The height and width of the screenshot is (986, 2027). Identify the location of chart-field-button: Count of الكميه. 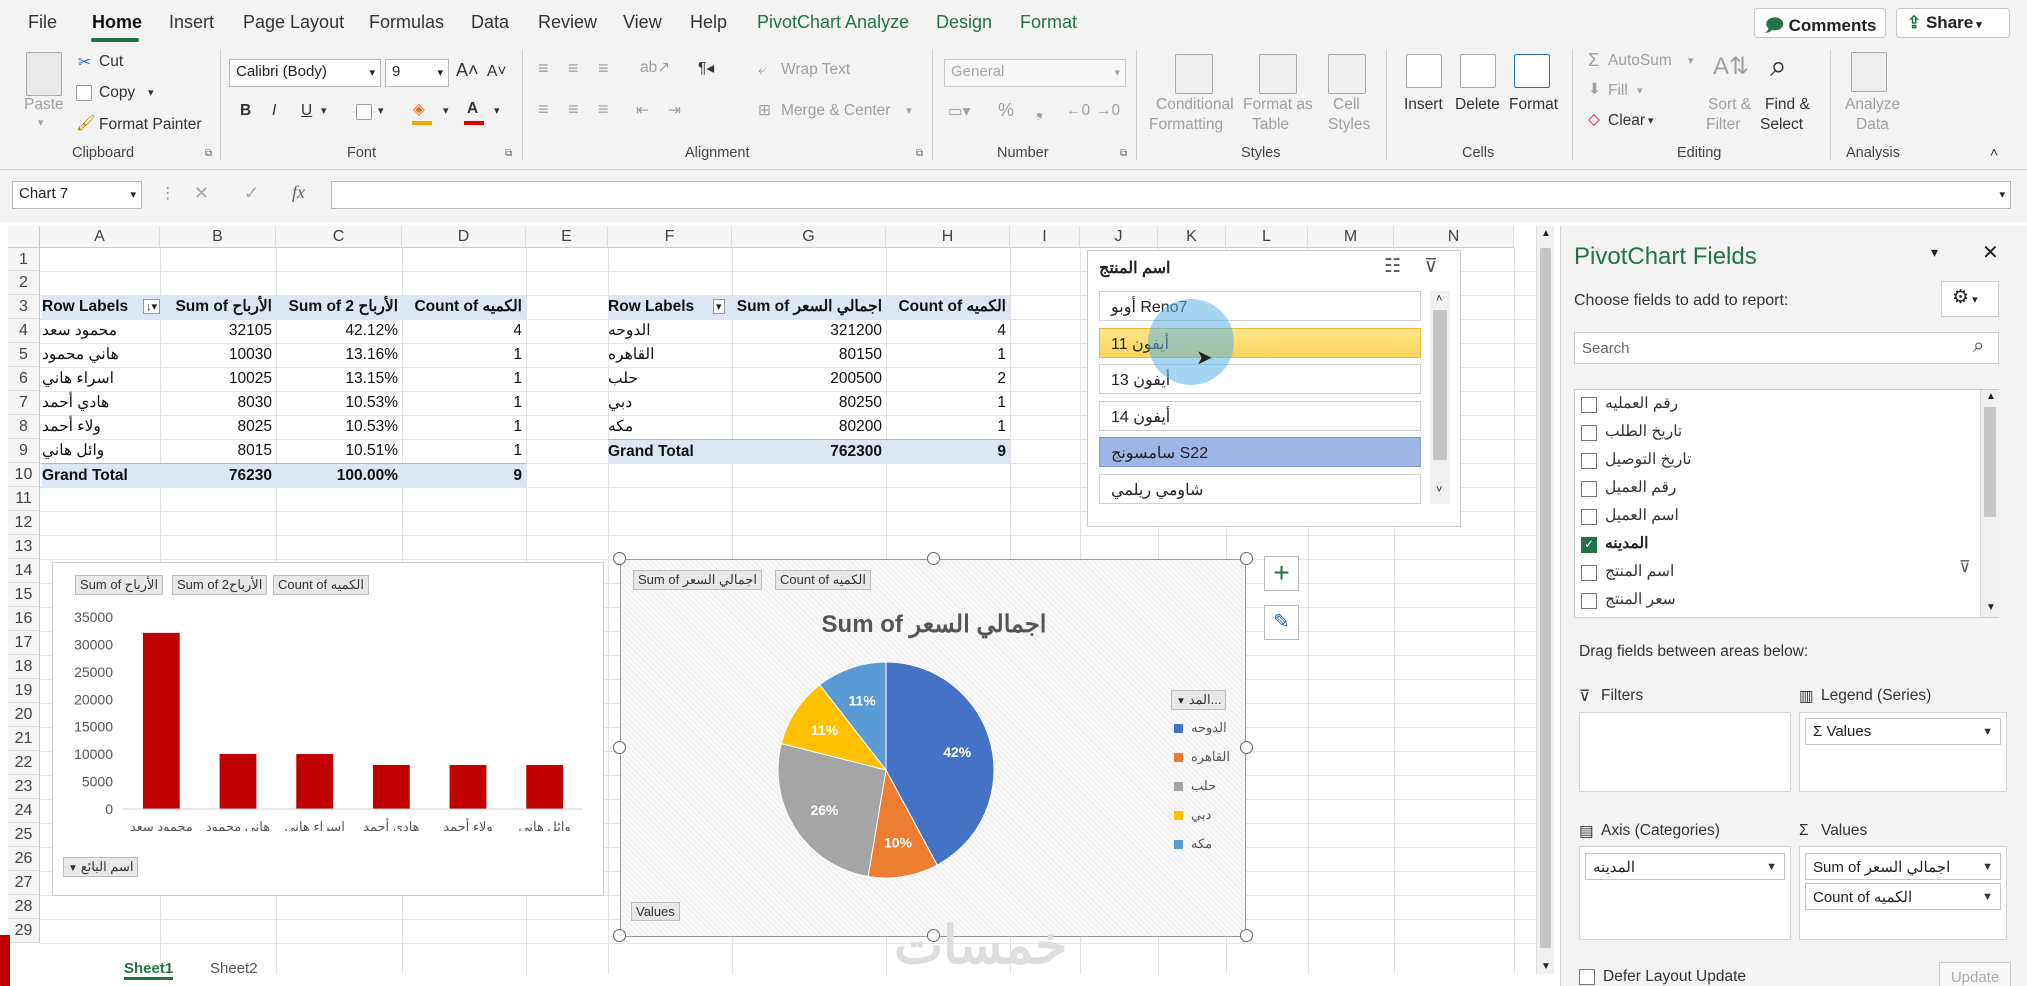
(321, 585).